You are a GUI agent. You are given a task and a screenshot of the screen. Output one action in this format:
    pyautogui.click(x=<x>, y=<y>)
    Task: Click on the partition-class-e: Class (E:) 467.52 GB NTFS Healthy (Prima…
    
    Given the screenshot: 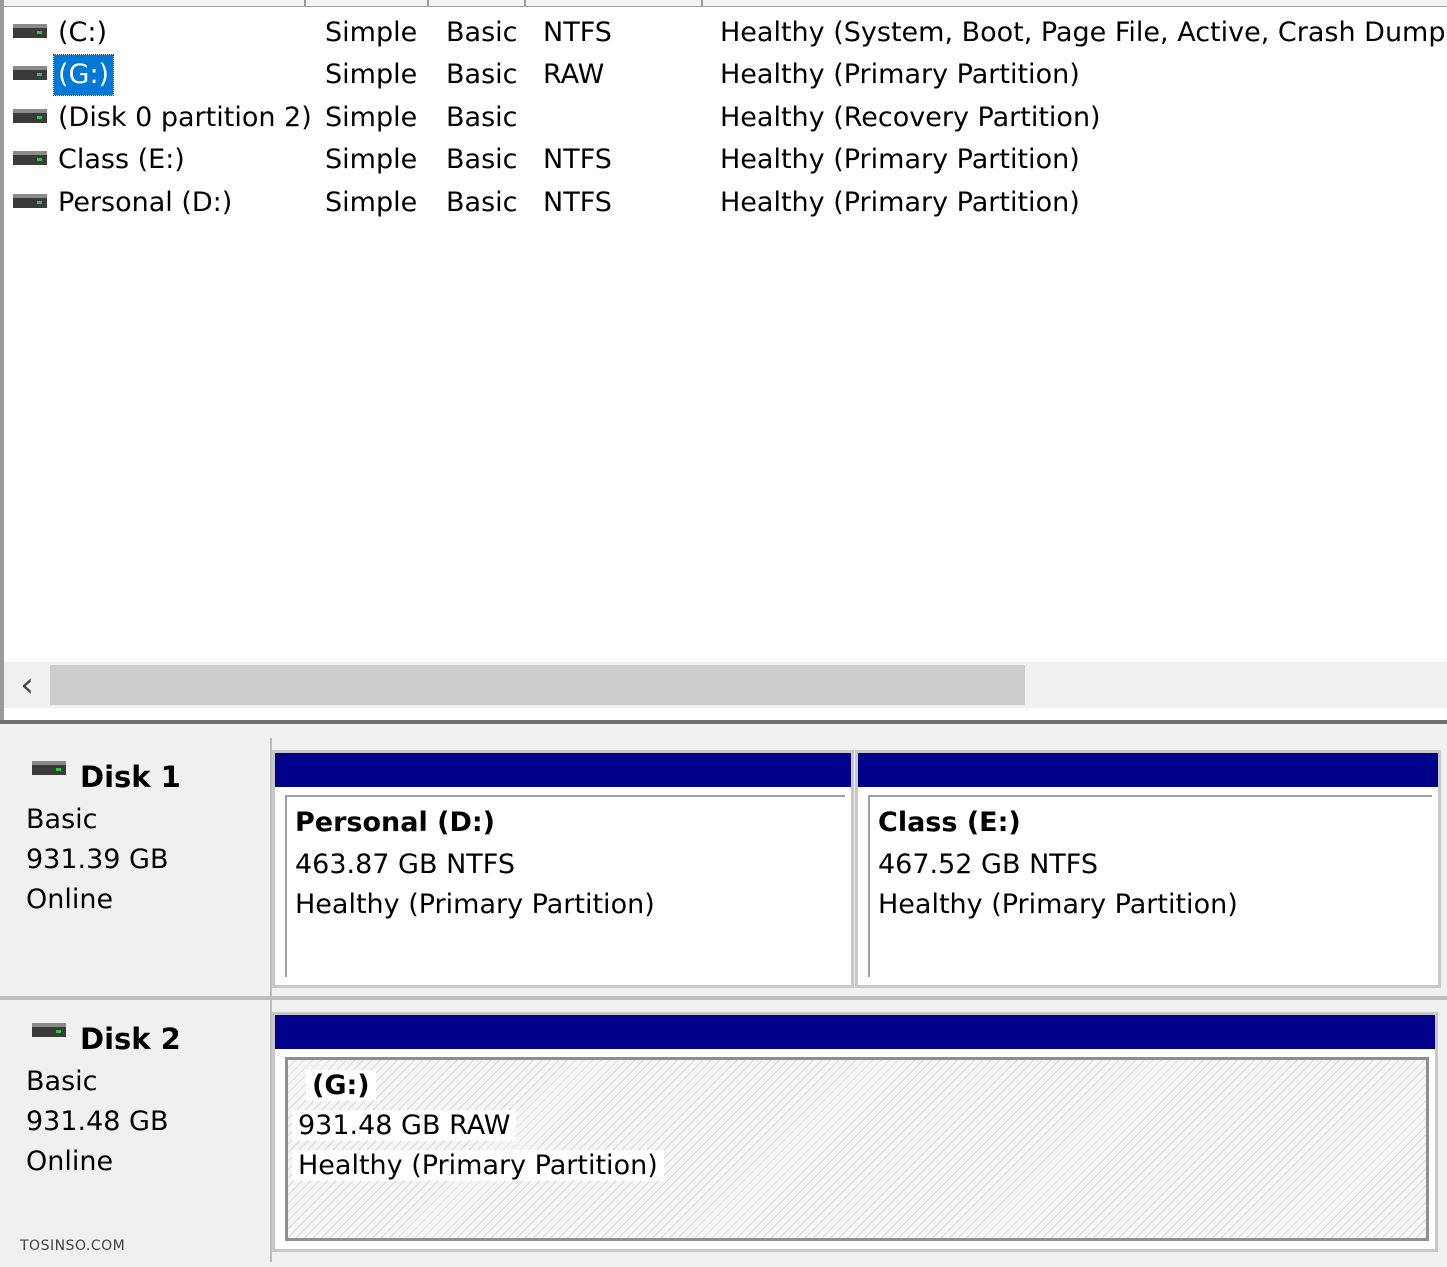 What is the action you would take?
    pyautogui.click(x=1148, y=869)
    